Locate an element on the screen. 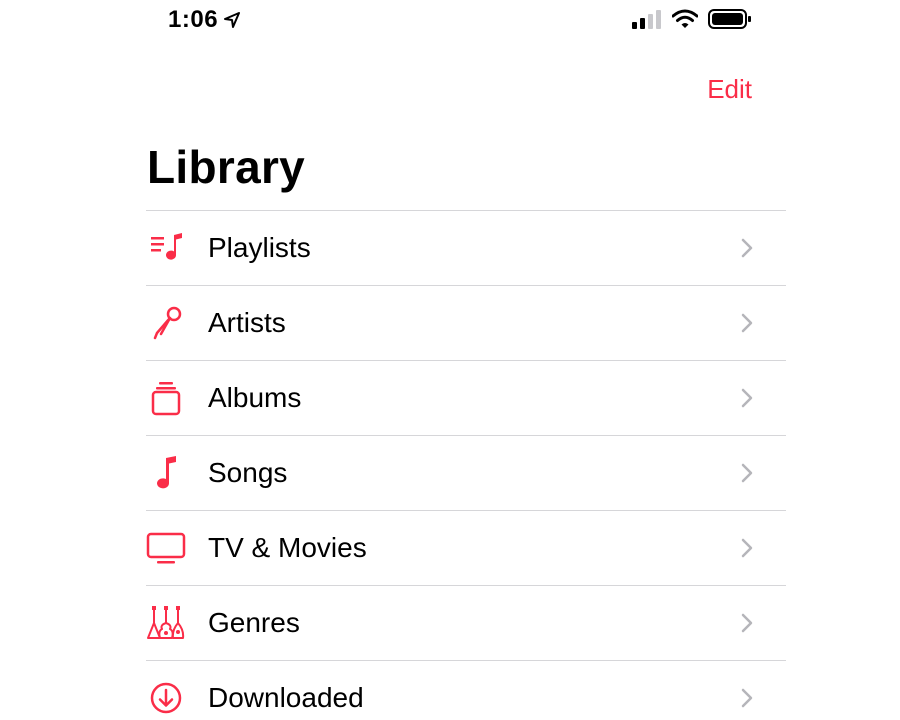  music-note-icon is located at coordinates (166, 473).